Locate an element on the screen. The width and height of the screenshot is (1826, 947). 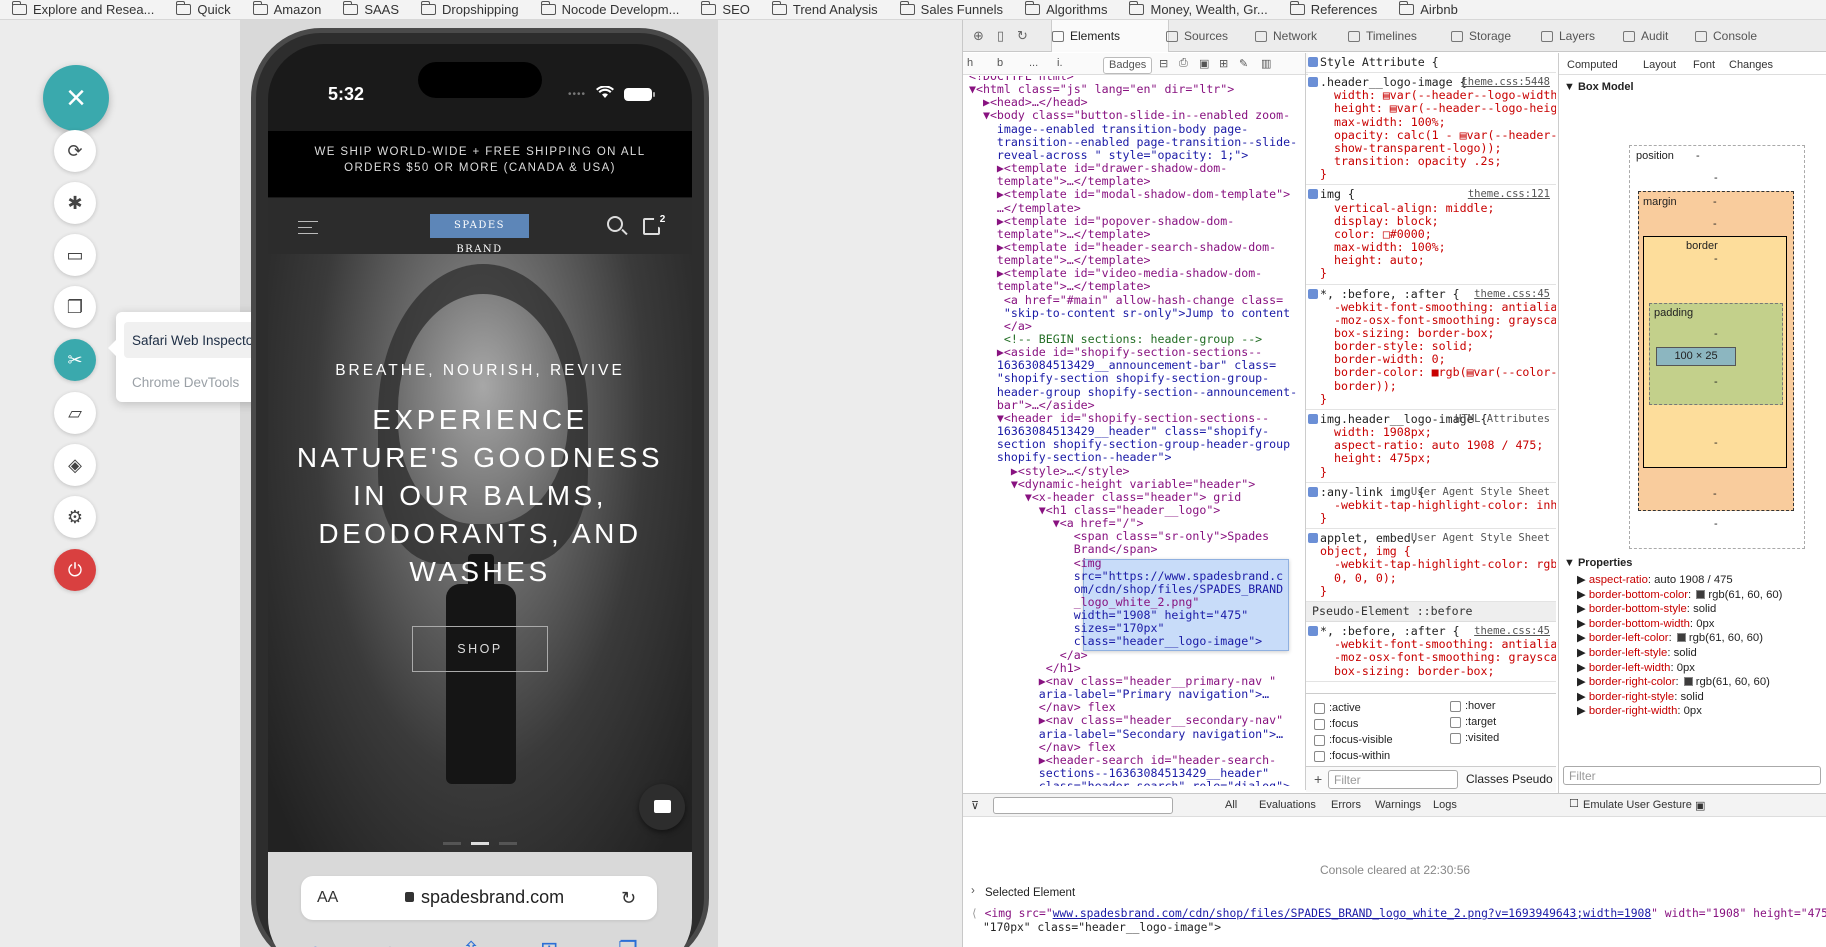
box-model-title: ▼ Box Model is located at coordinates (1599, 87).